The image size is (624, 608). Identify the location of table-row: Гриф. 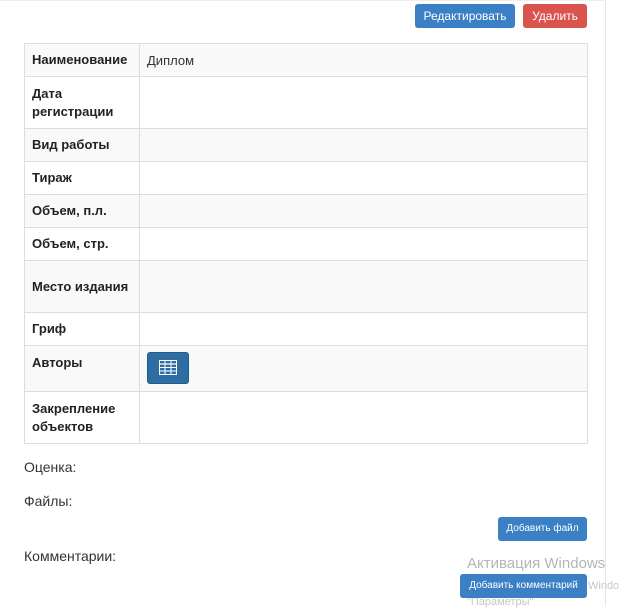
(306, 329).